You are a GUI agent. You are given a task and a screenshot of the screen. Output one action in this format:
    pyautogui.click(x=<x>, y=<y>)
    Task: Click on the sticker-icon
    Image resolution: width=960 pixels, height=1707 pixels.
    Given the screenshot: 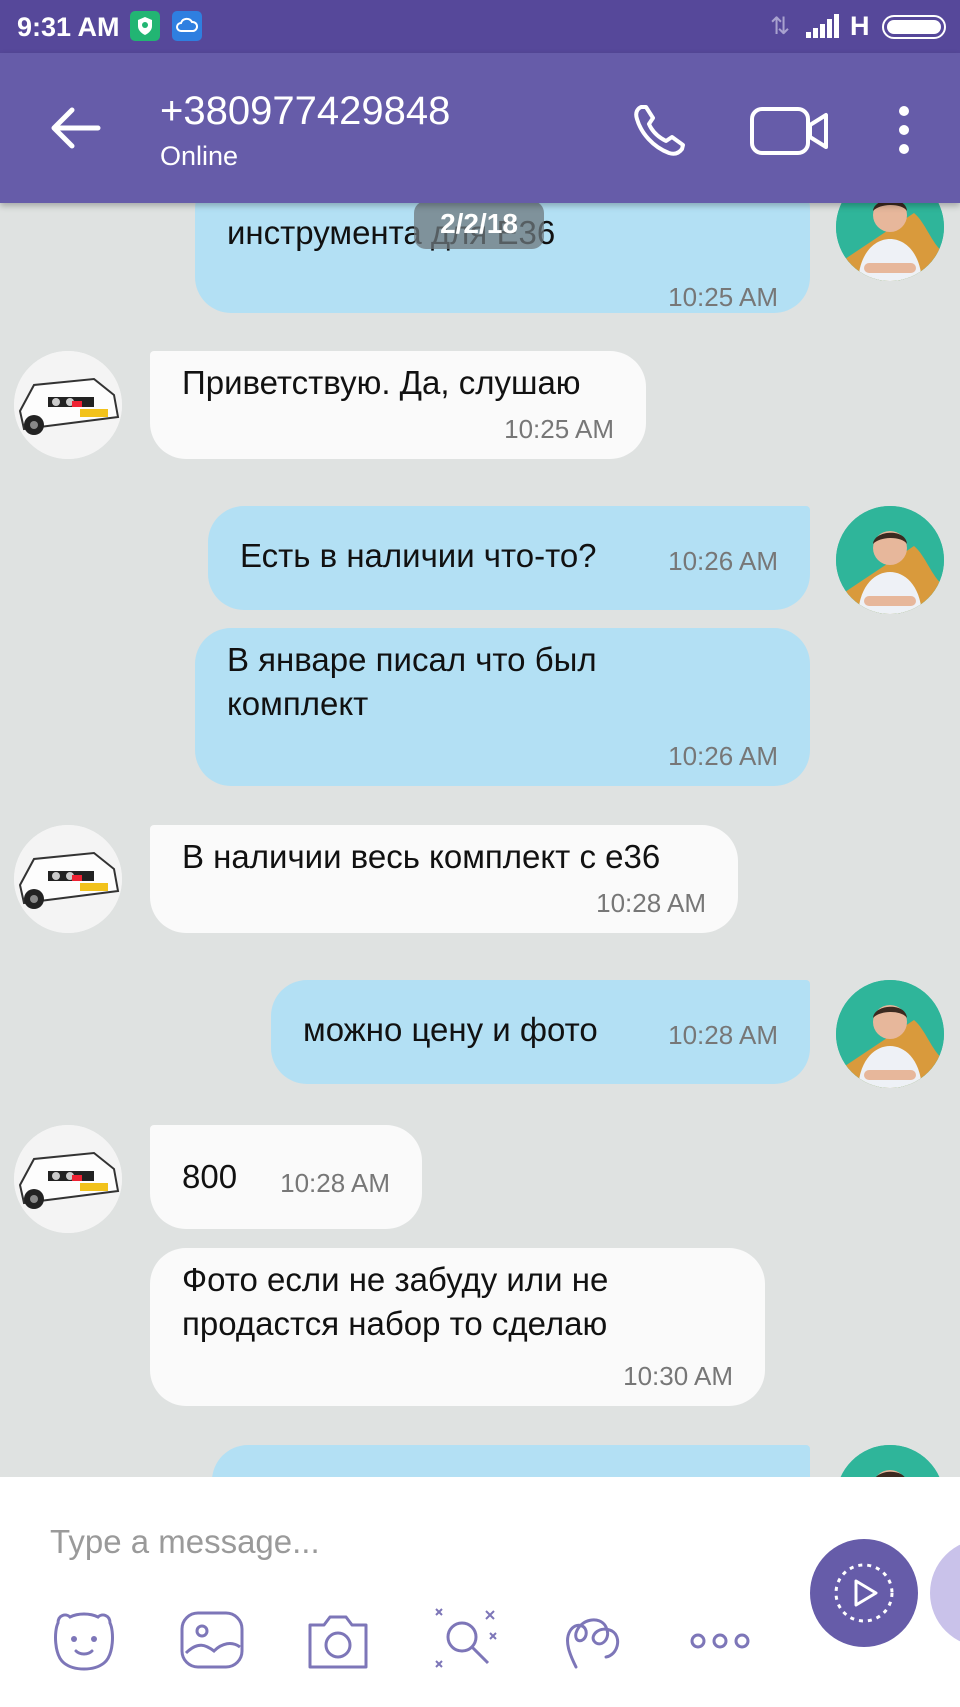 What is the action you would take?
    pyautogui.click(x=84, y=1641)
    